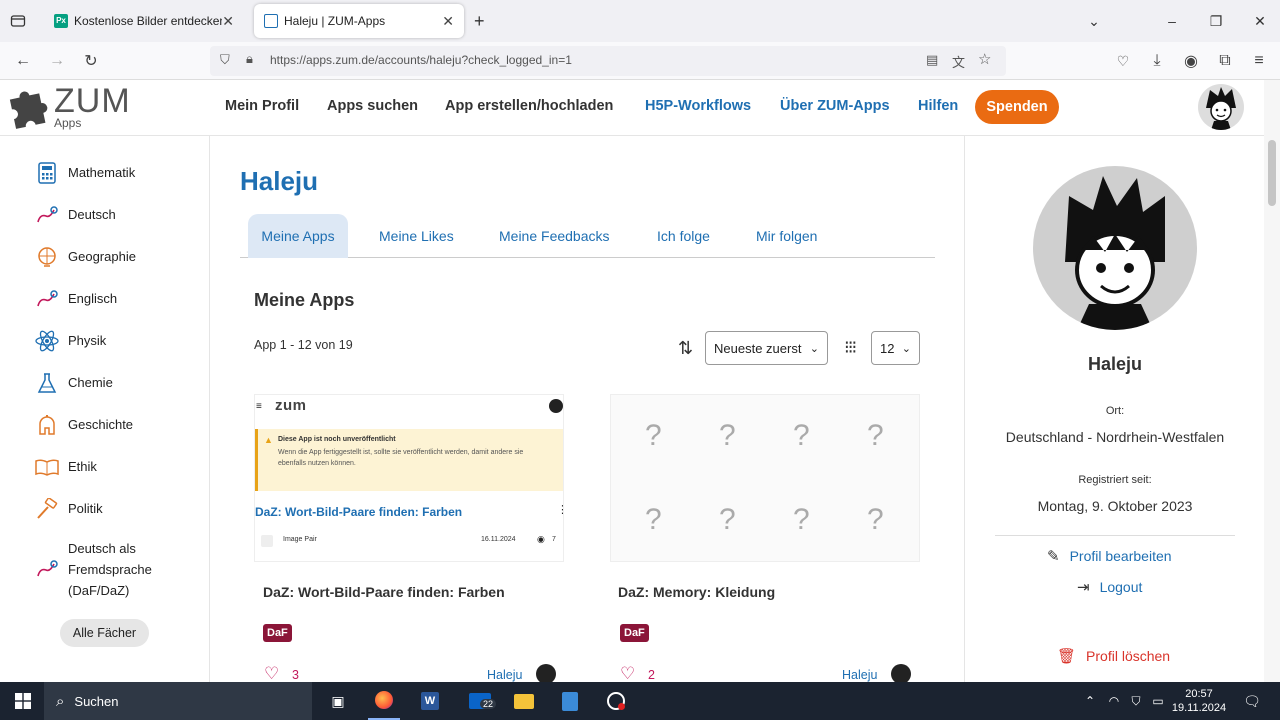  What do you see at coordinates (249, 59) in the screenshot?
I see `lock-icon: 🔒︎` at bounding box center [249, 59].